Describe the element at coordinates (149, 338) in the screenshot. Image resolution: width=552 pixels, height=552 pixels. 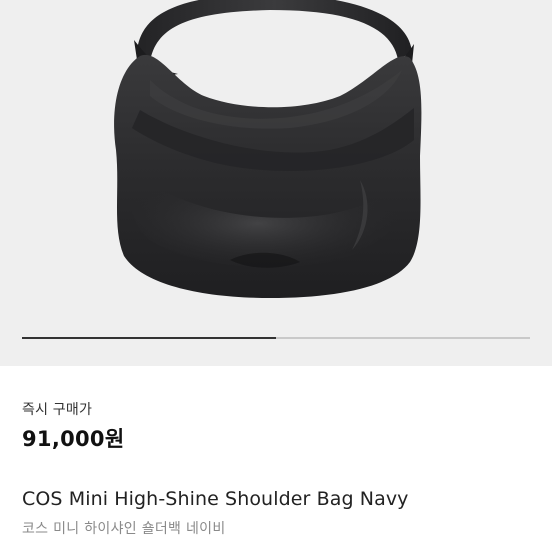
I see `carousel-progress-fill` at that location.